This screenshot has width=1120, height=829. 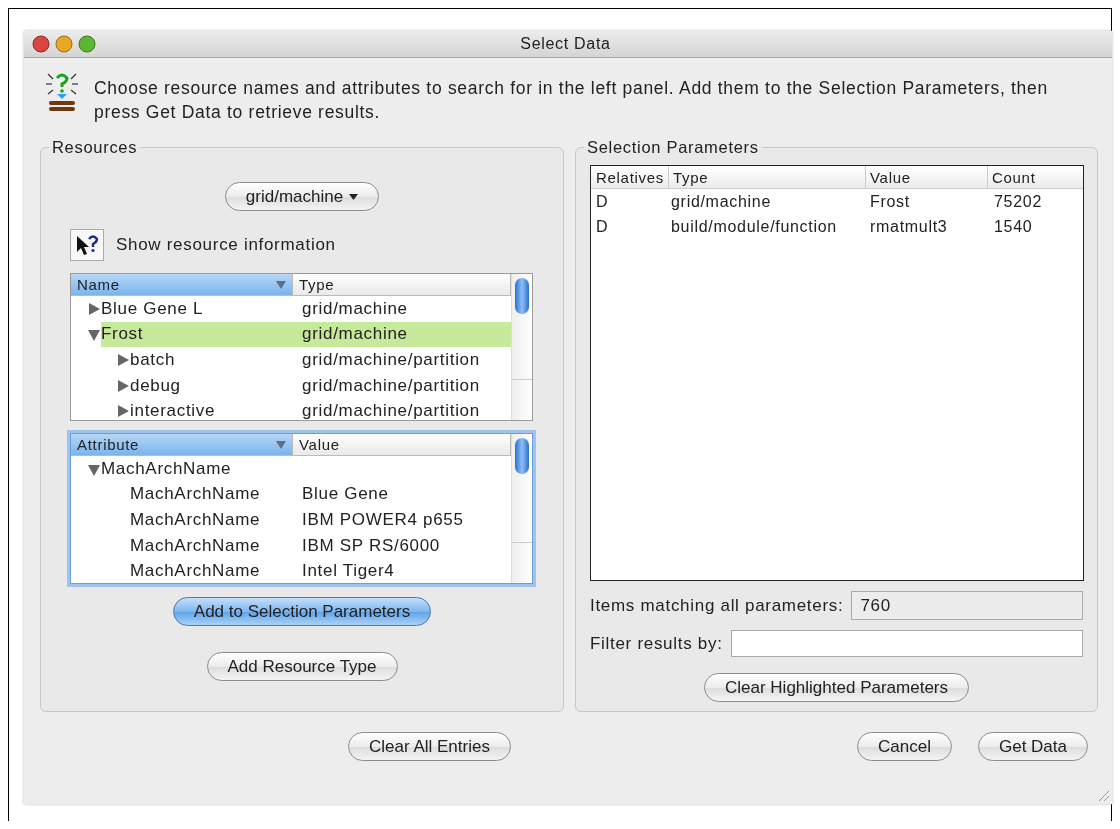 I want to click on pointer-help-icon, so click(x=87, y=245).